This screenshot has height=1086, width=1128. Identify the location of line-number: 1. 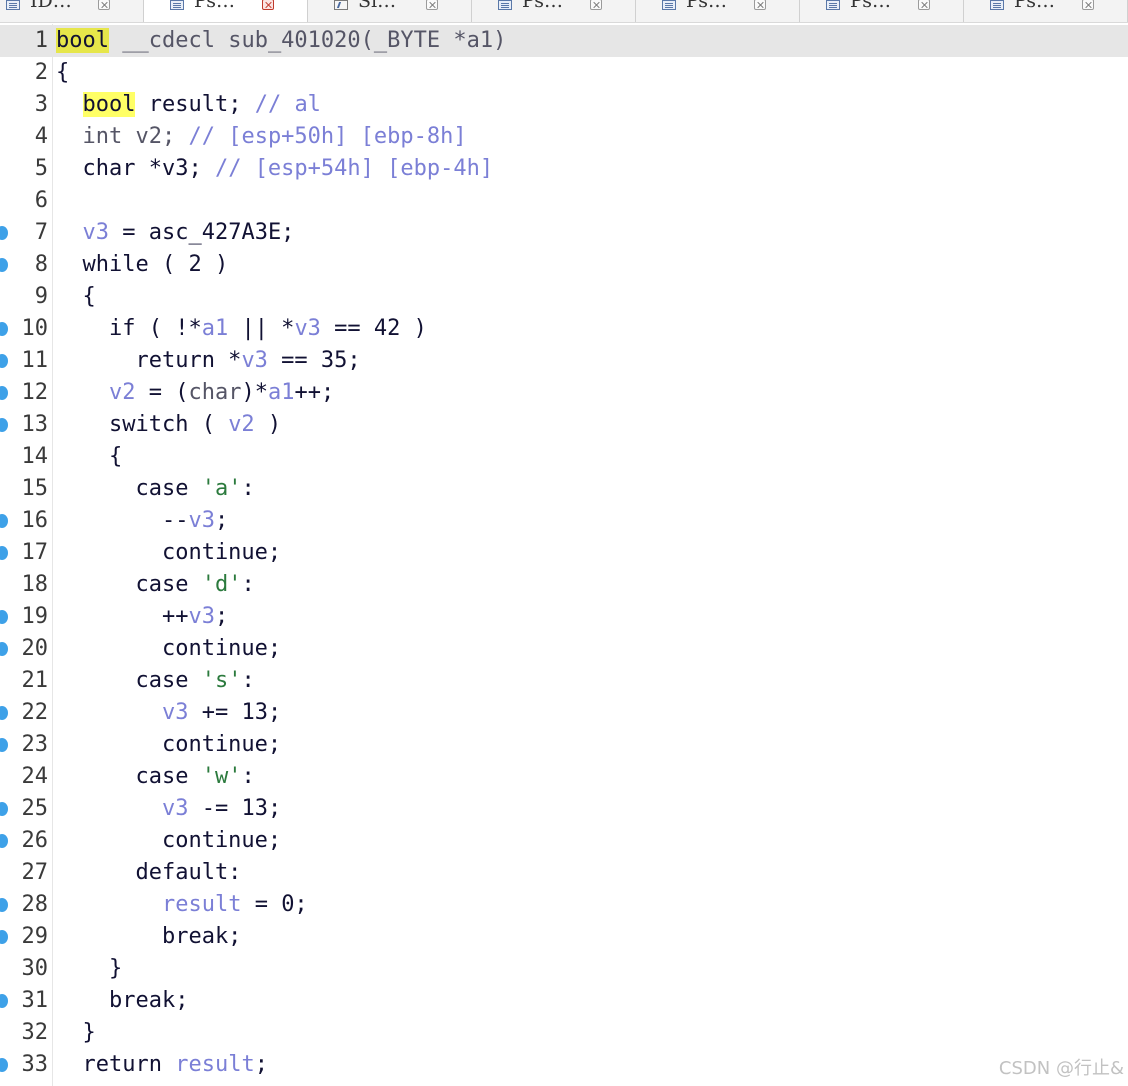
(41, 40).